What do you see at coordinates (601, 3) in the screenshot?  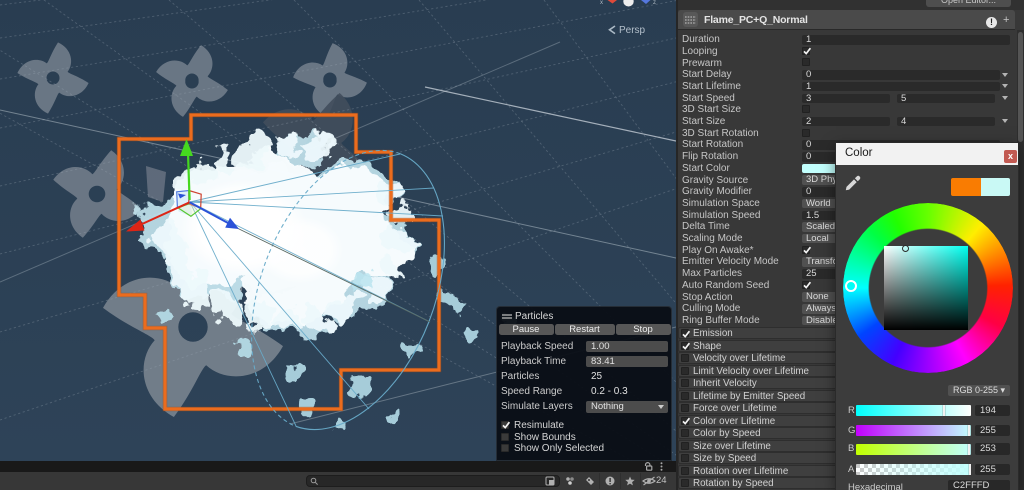 I see `svg-text: x` at bounding box center [601, 3].